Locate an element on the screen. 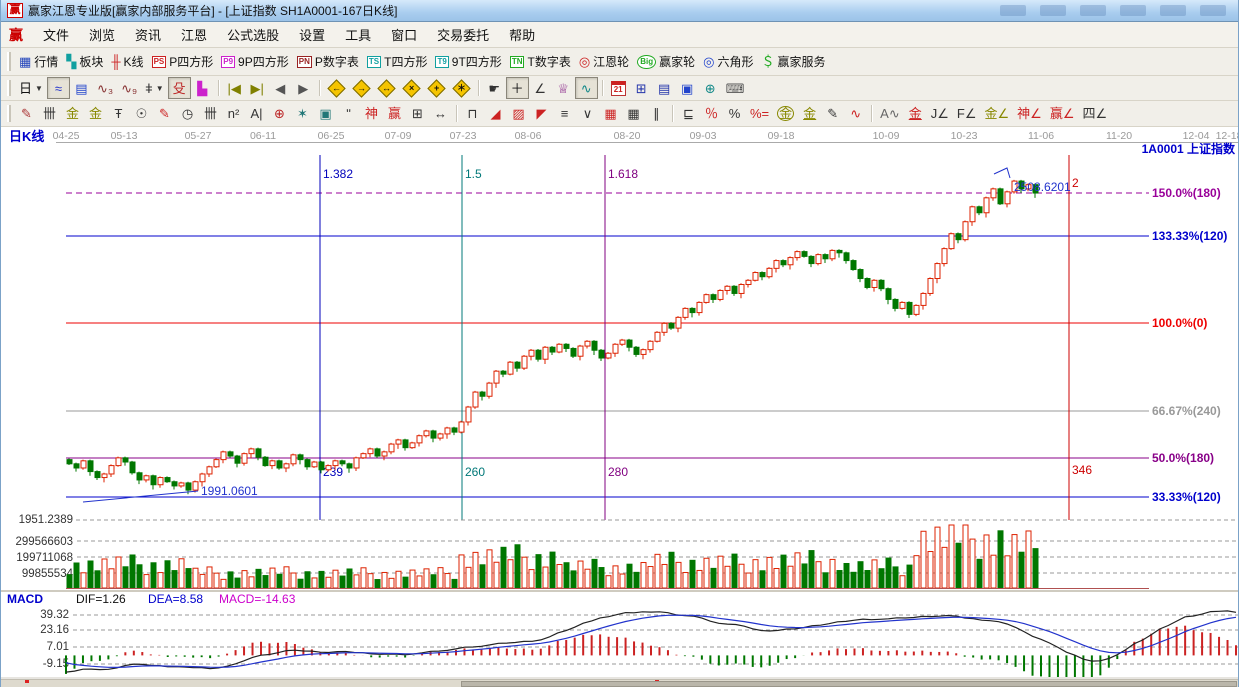 This screenshot has width=1239, height=687. zigzag-tool: ∨ is located at coordinates (587, 114).